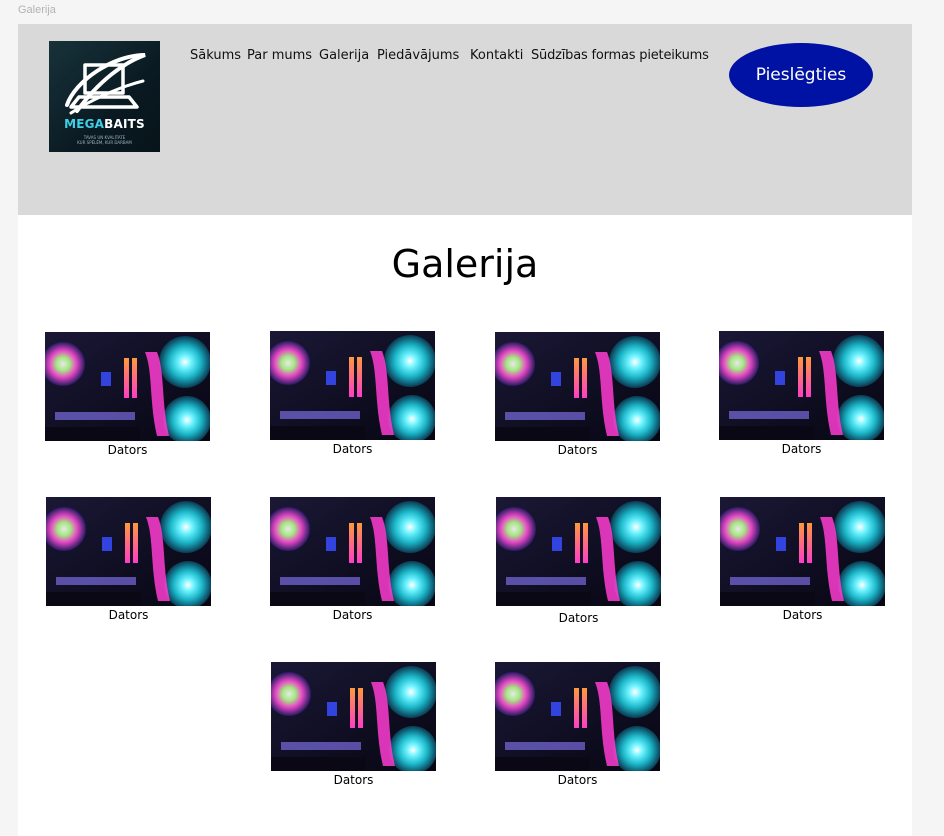 This screenshot has width=944, height=836. Describe the element at coordinates (496, 55) in the screenshot. I see `nav-item-kontakti: Kontakti` at that location.